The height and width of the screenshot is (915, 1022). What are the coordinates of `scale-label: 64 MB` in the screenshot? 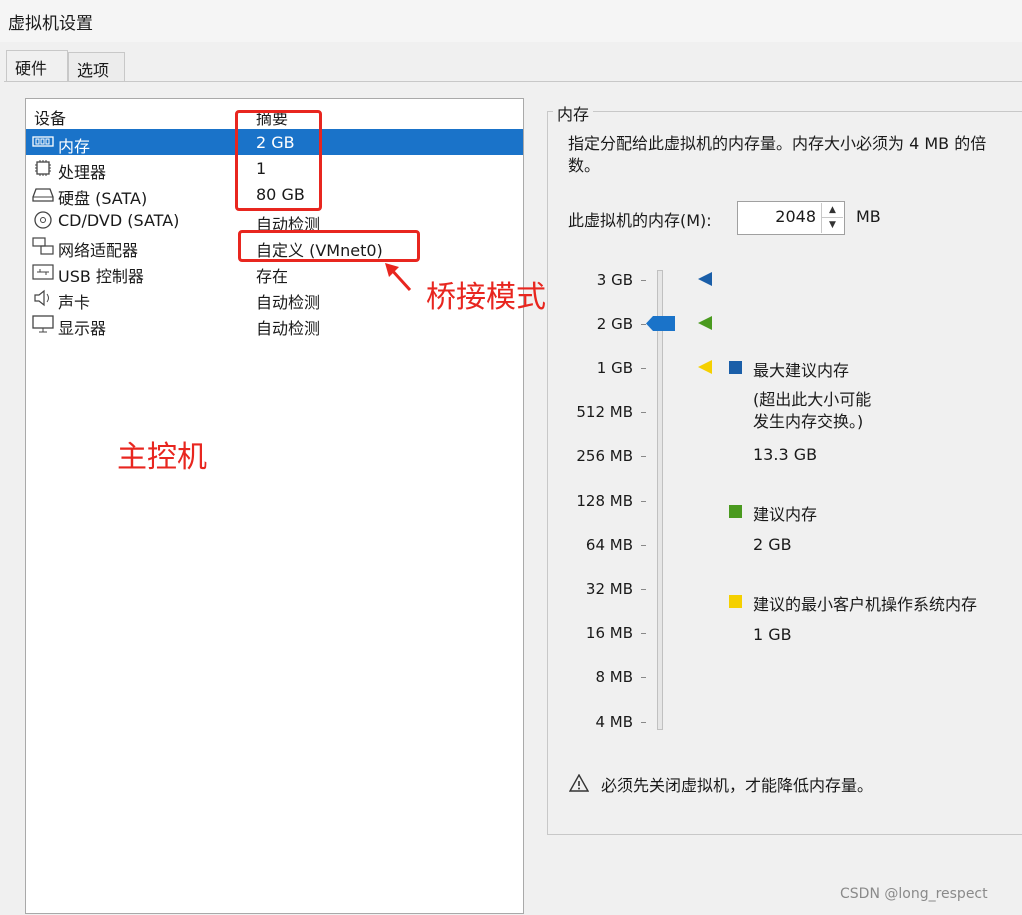 It's located at (609, 545).